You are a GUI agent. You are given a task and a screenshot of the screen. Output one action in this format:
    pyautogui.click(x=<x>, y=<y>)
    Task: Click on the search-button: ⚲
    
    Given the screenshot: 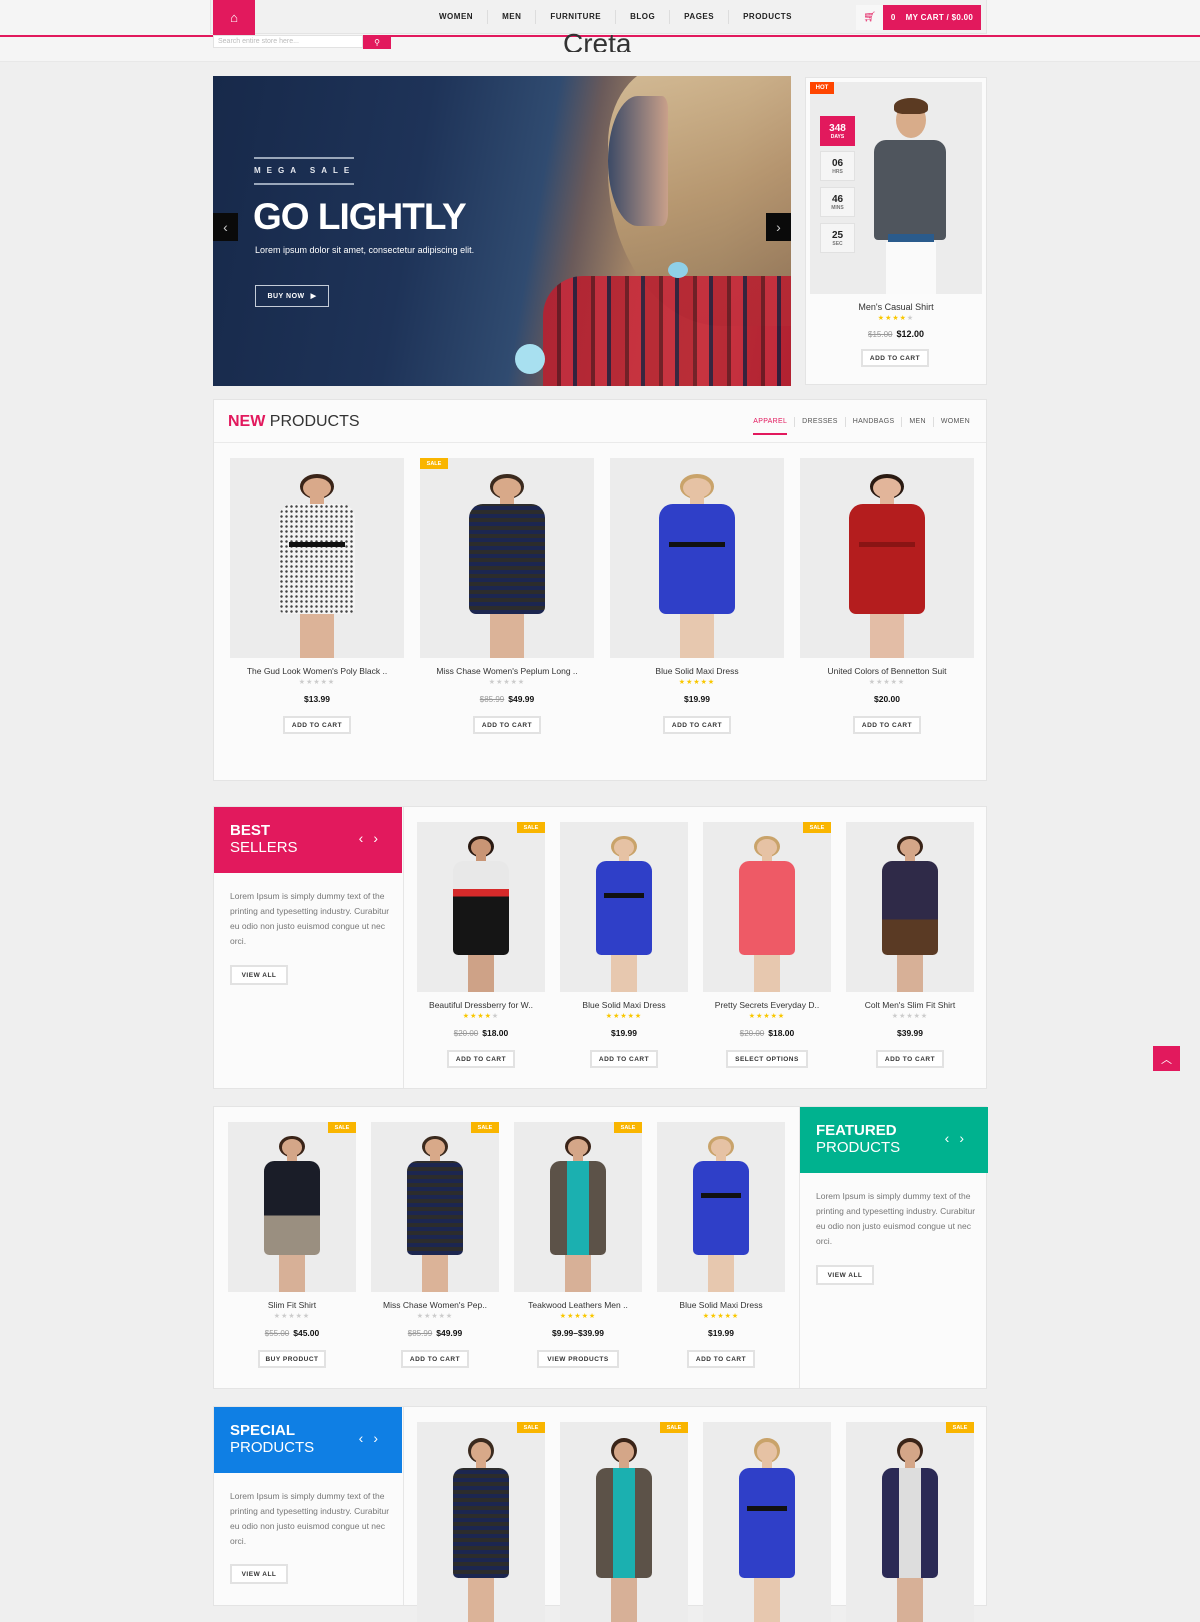 What is the action you would take?
    pyautogui.click(x=377, y=42)
    